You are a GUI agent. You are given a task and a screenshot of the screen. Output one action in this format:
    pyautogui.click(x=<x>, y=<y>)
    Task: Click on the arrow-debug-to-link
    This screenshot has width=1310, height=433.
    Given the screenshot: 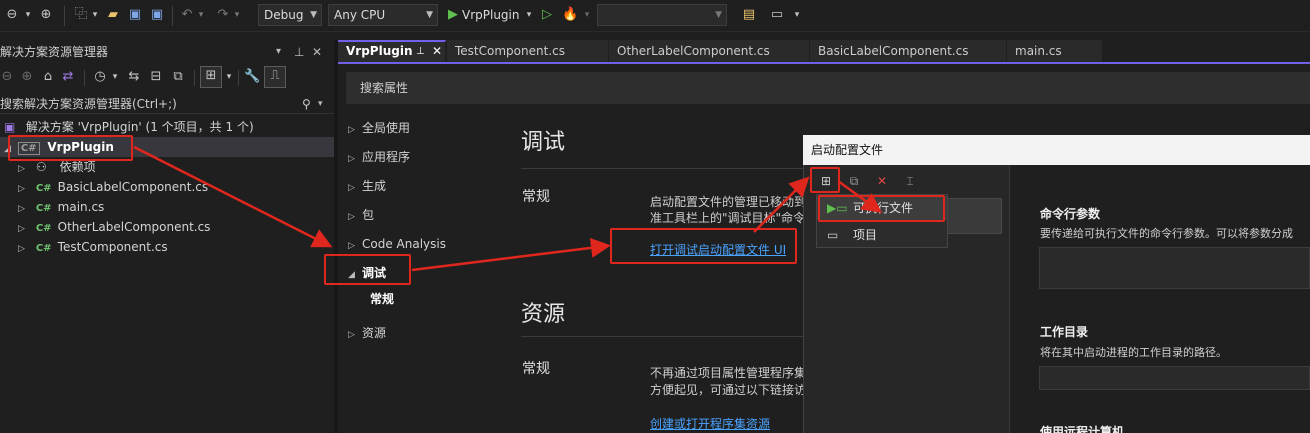 What is the action you would take?
    pyautogui.click(x=511, y=254)
    